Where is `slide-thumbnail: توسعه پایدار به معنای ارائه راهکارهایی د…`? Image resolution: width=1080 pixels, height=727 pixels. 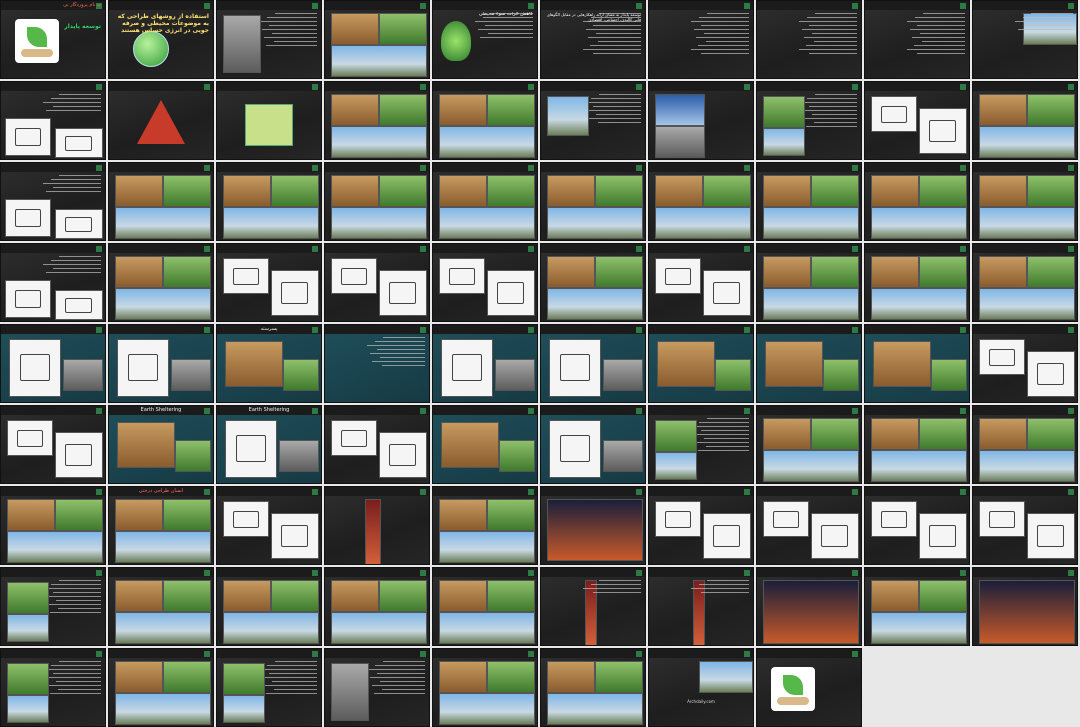 slide-thumbnail: توسعه پایدار به معنای ارائه راهکارهایی د… is located at coordinates (593, 39).